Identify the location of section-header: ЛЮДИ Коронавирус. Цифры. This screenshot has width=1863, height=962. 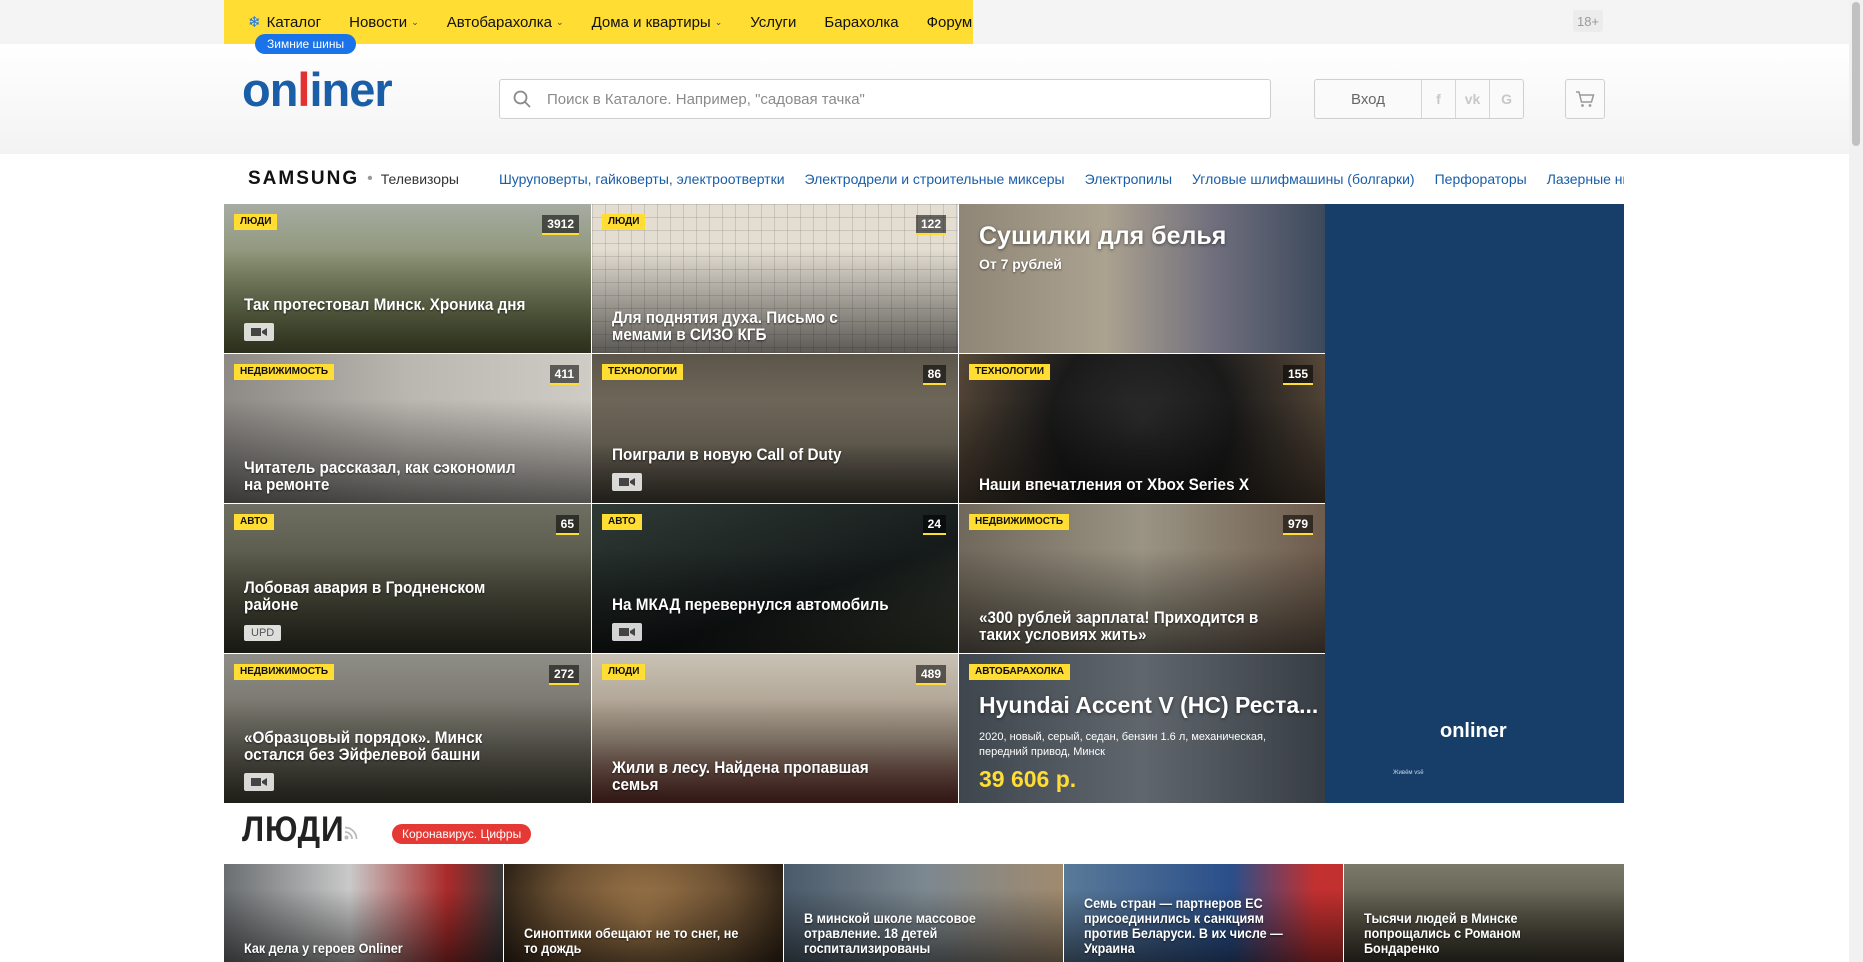
(924, 834).